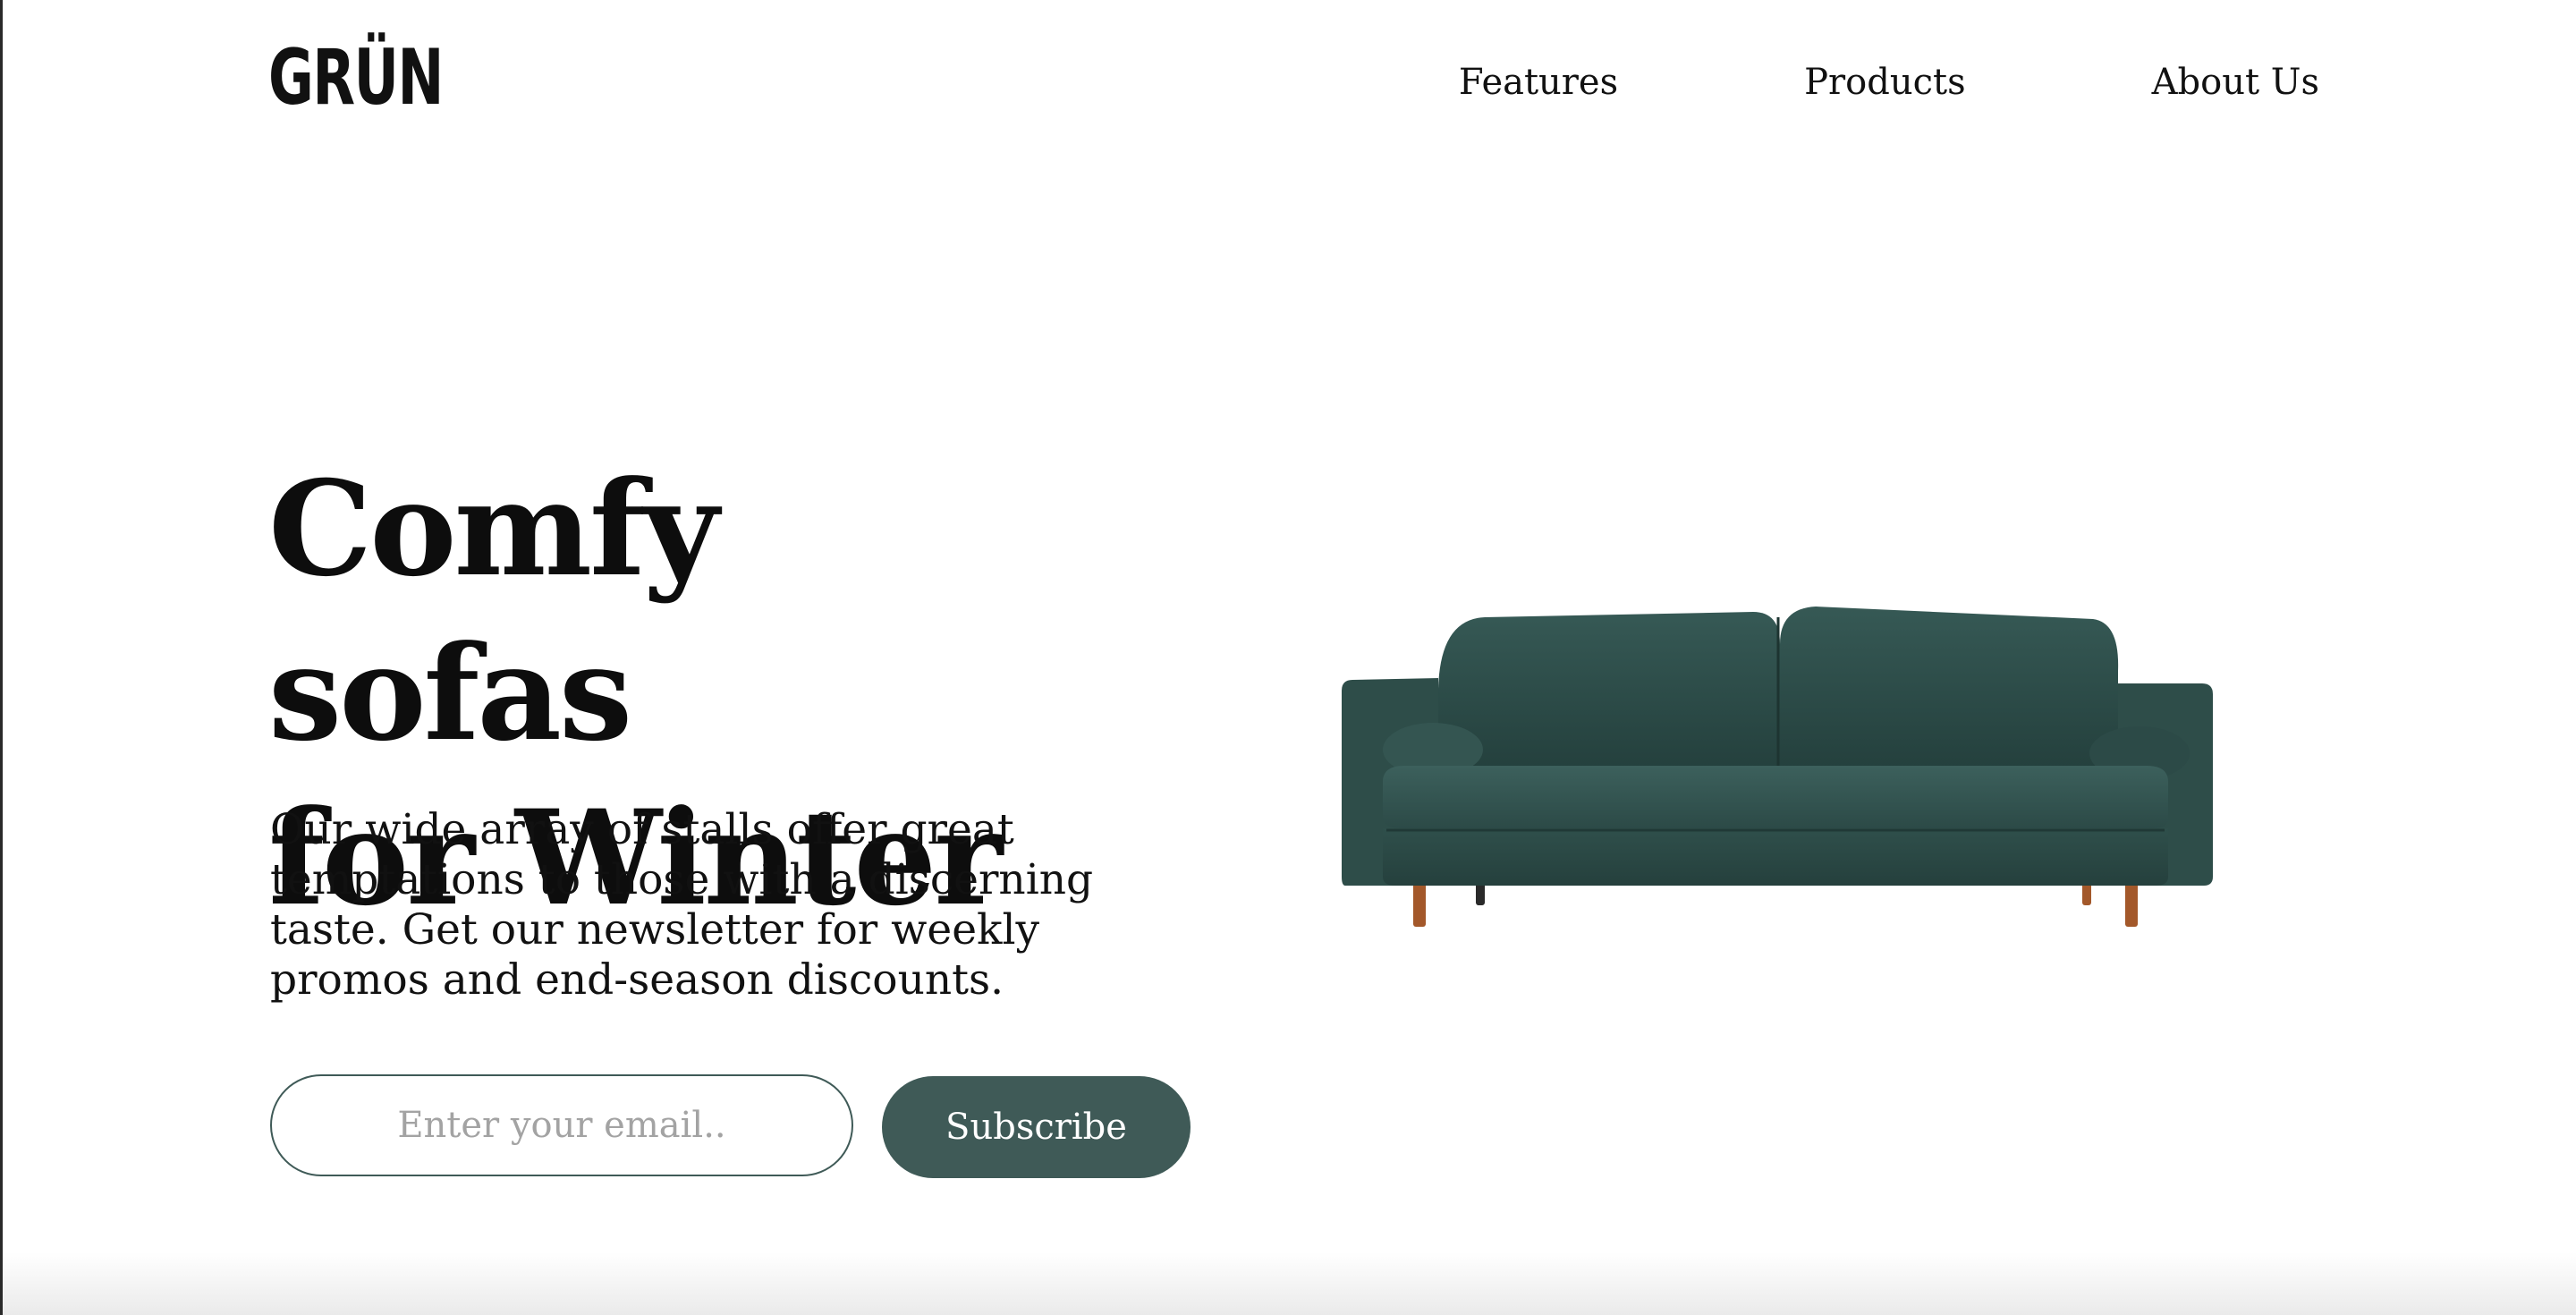 This screenshot has height=1315, width=2576. I want to click on brand-logo: GRÜN, so click(356, 77).